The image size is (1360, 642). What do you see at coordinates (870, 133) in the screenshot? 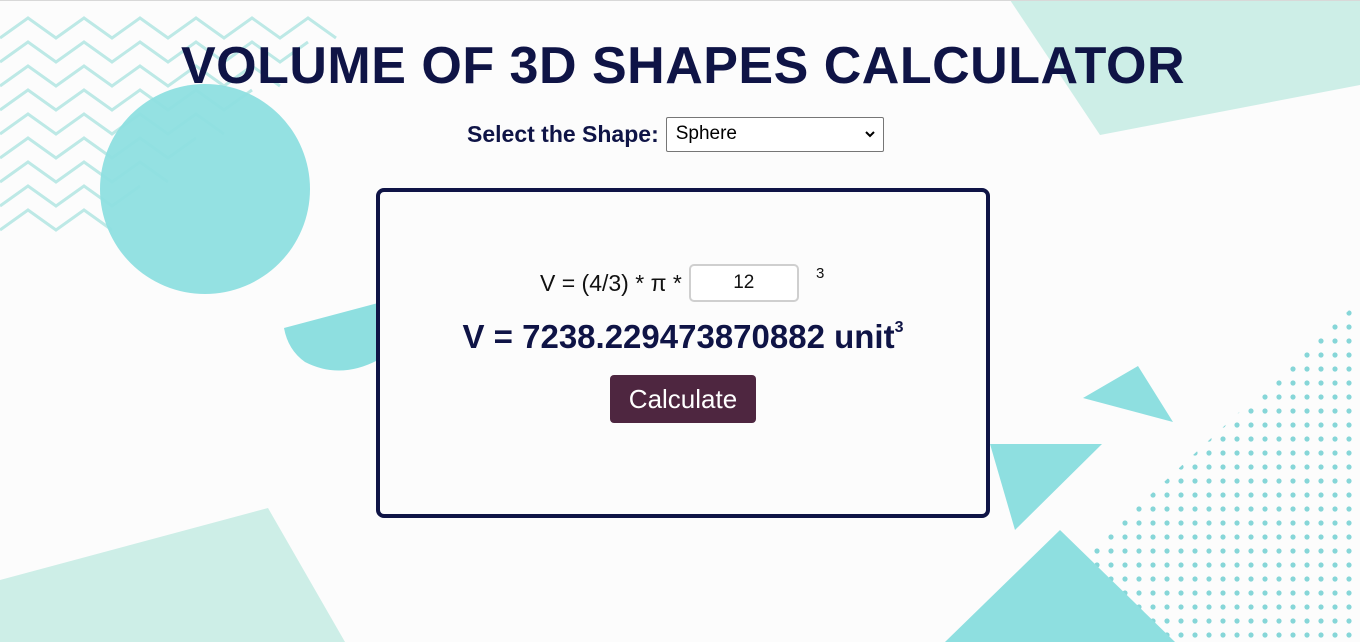
I see `chevron-down-icon` at bounding box center [870, 133].